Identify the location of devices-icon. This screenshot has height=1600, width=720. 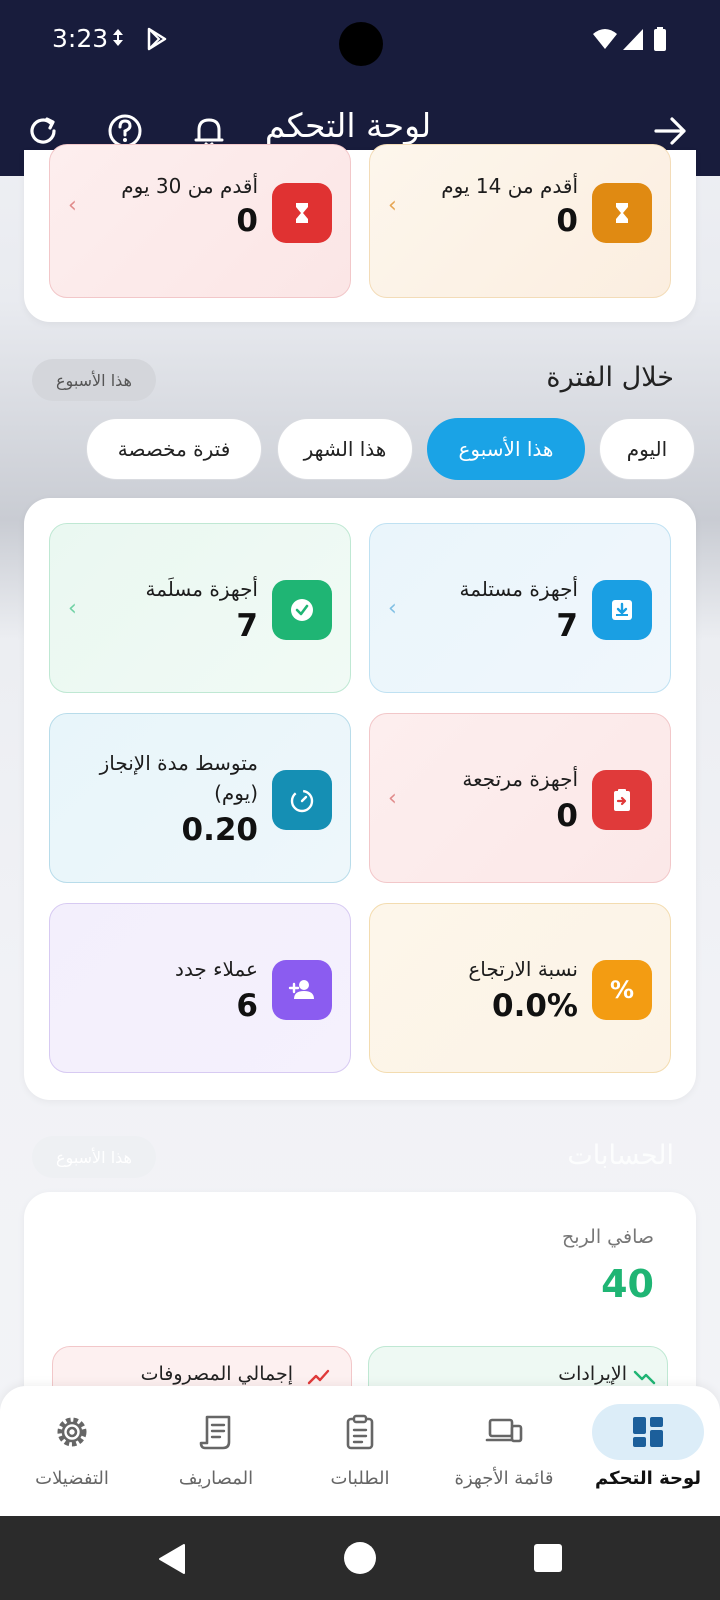
(504, 1430).